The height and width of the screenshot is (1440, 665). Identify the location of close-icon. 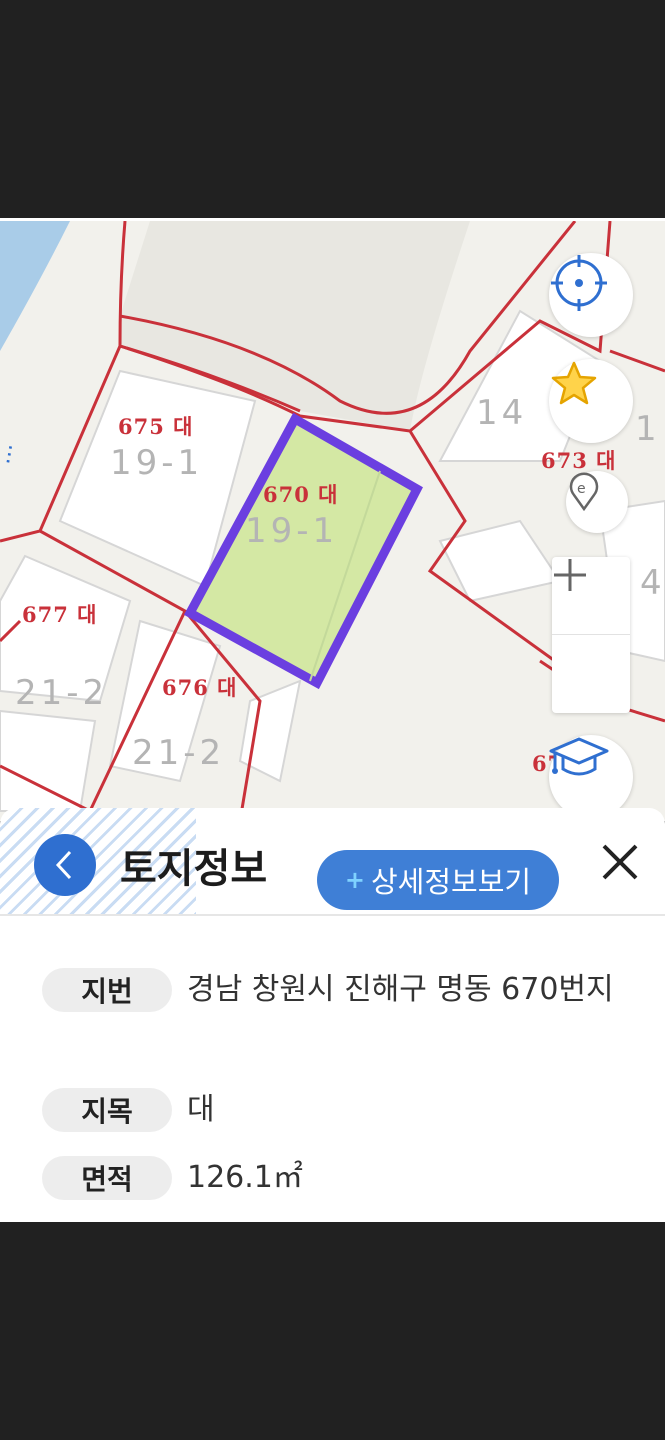
(620, 862).